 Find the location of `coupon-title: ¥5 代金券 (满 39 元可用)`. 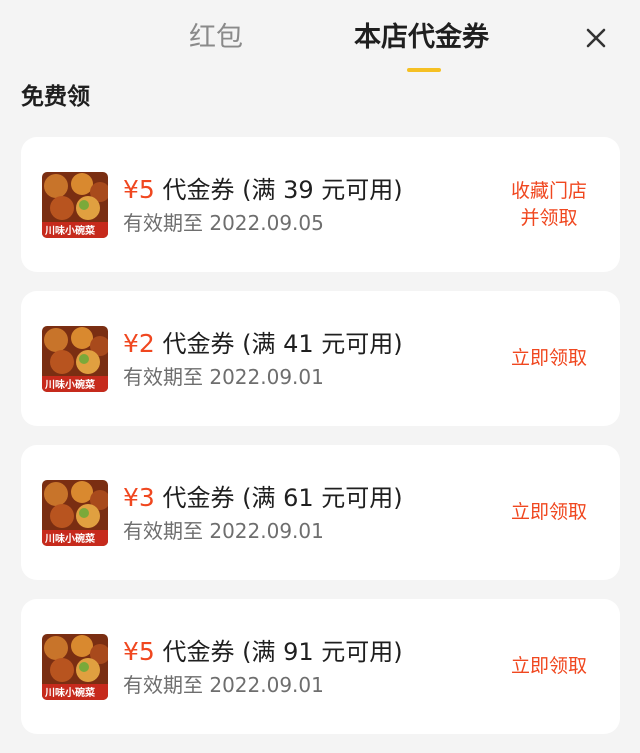

coupon-title: ¥5 代金券 (满 39 元可用) is located at coordinates (263, 190).